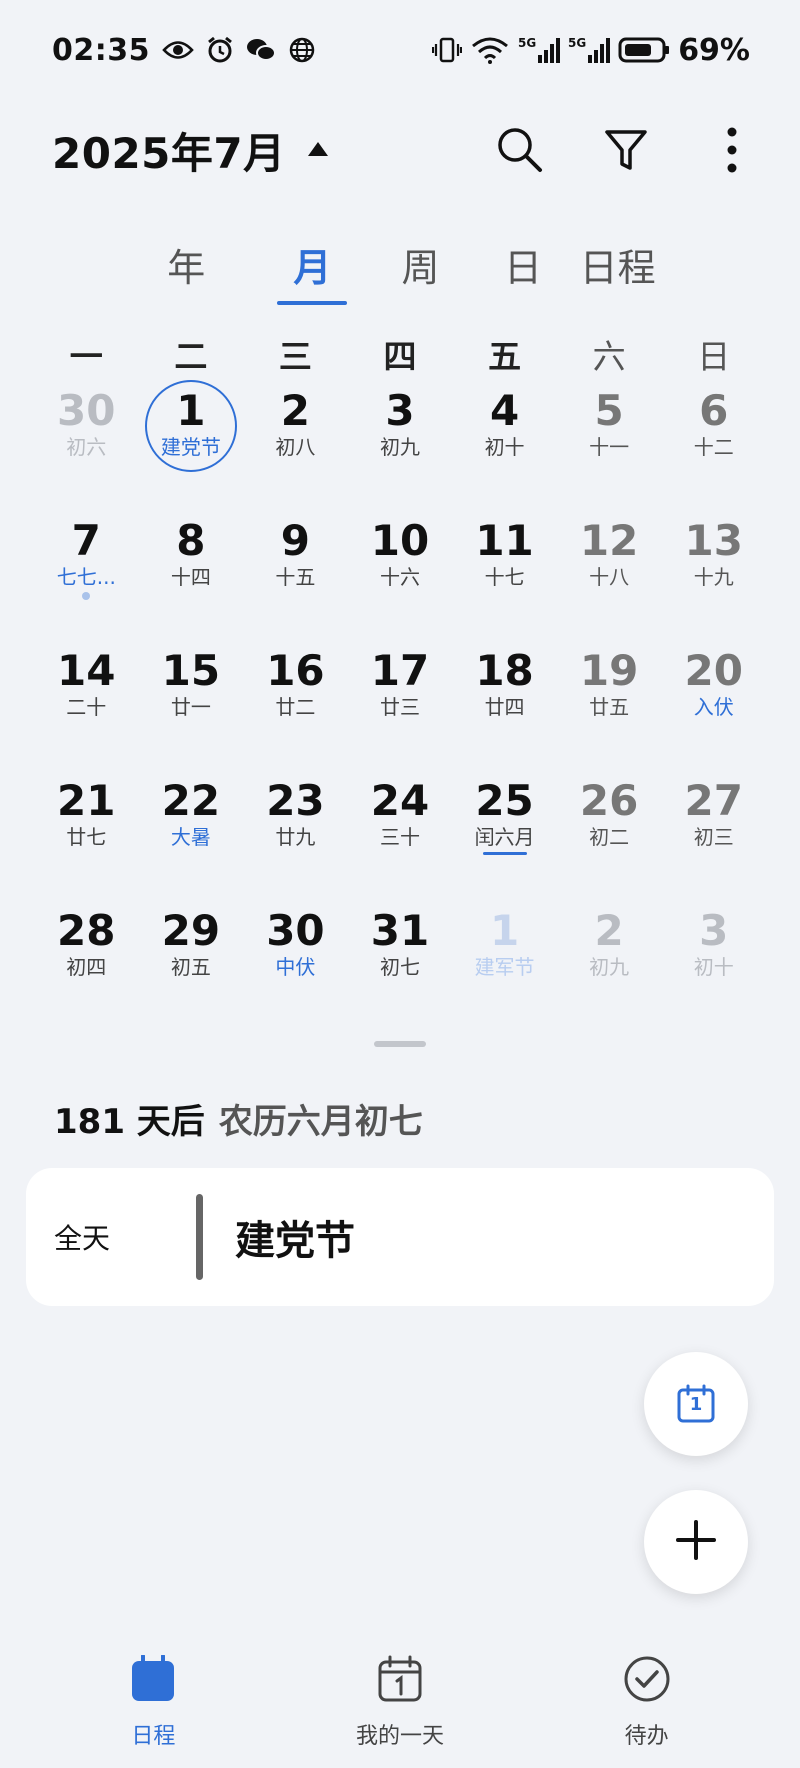 The image size is (800, 1768). I want to click on day-cell: 21 廿七, so click(86, 837).